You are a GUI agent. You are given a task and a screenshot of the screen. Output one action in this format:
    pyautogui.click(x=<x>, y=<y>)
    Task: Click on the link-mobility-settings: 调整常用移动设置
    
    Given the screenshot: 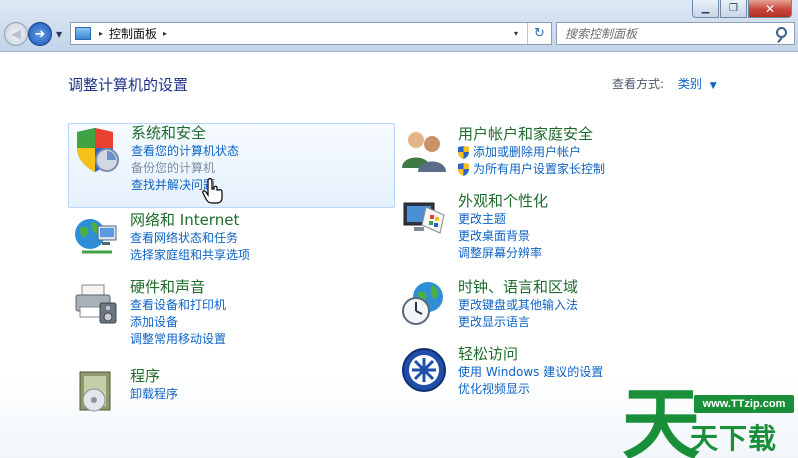 What is the action you would take?
    pyautogui.click(x=178, y=339)
    